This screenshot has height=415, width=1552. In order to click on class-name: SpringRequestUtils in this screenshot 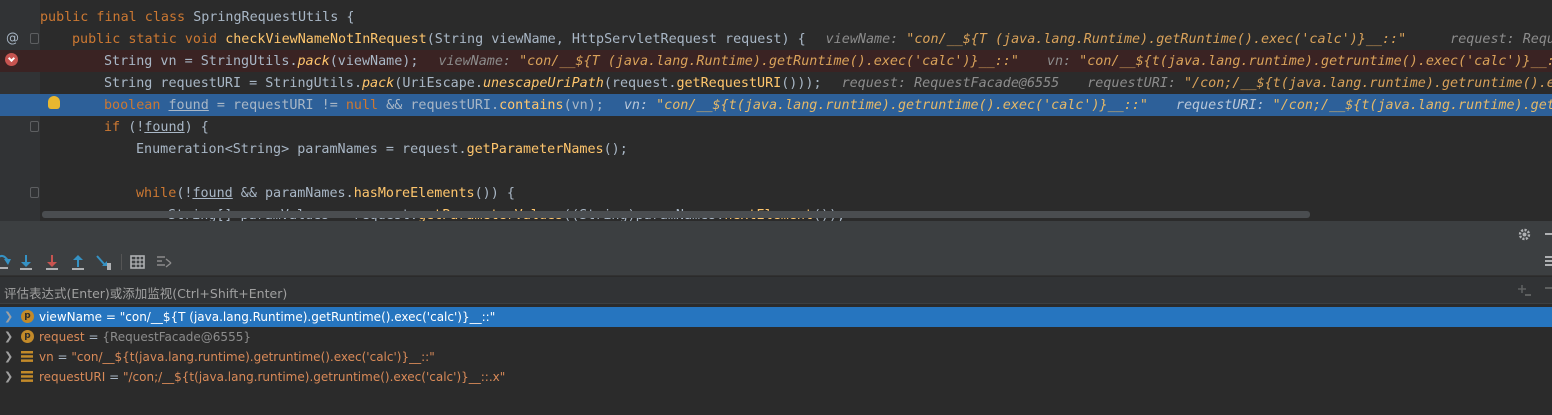, I will do `click(266, 17)`.